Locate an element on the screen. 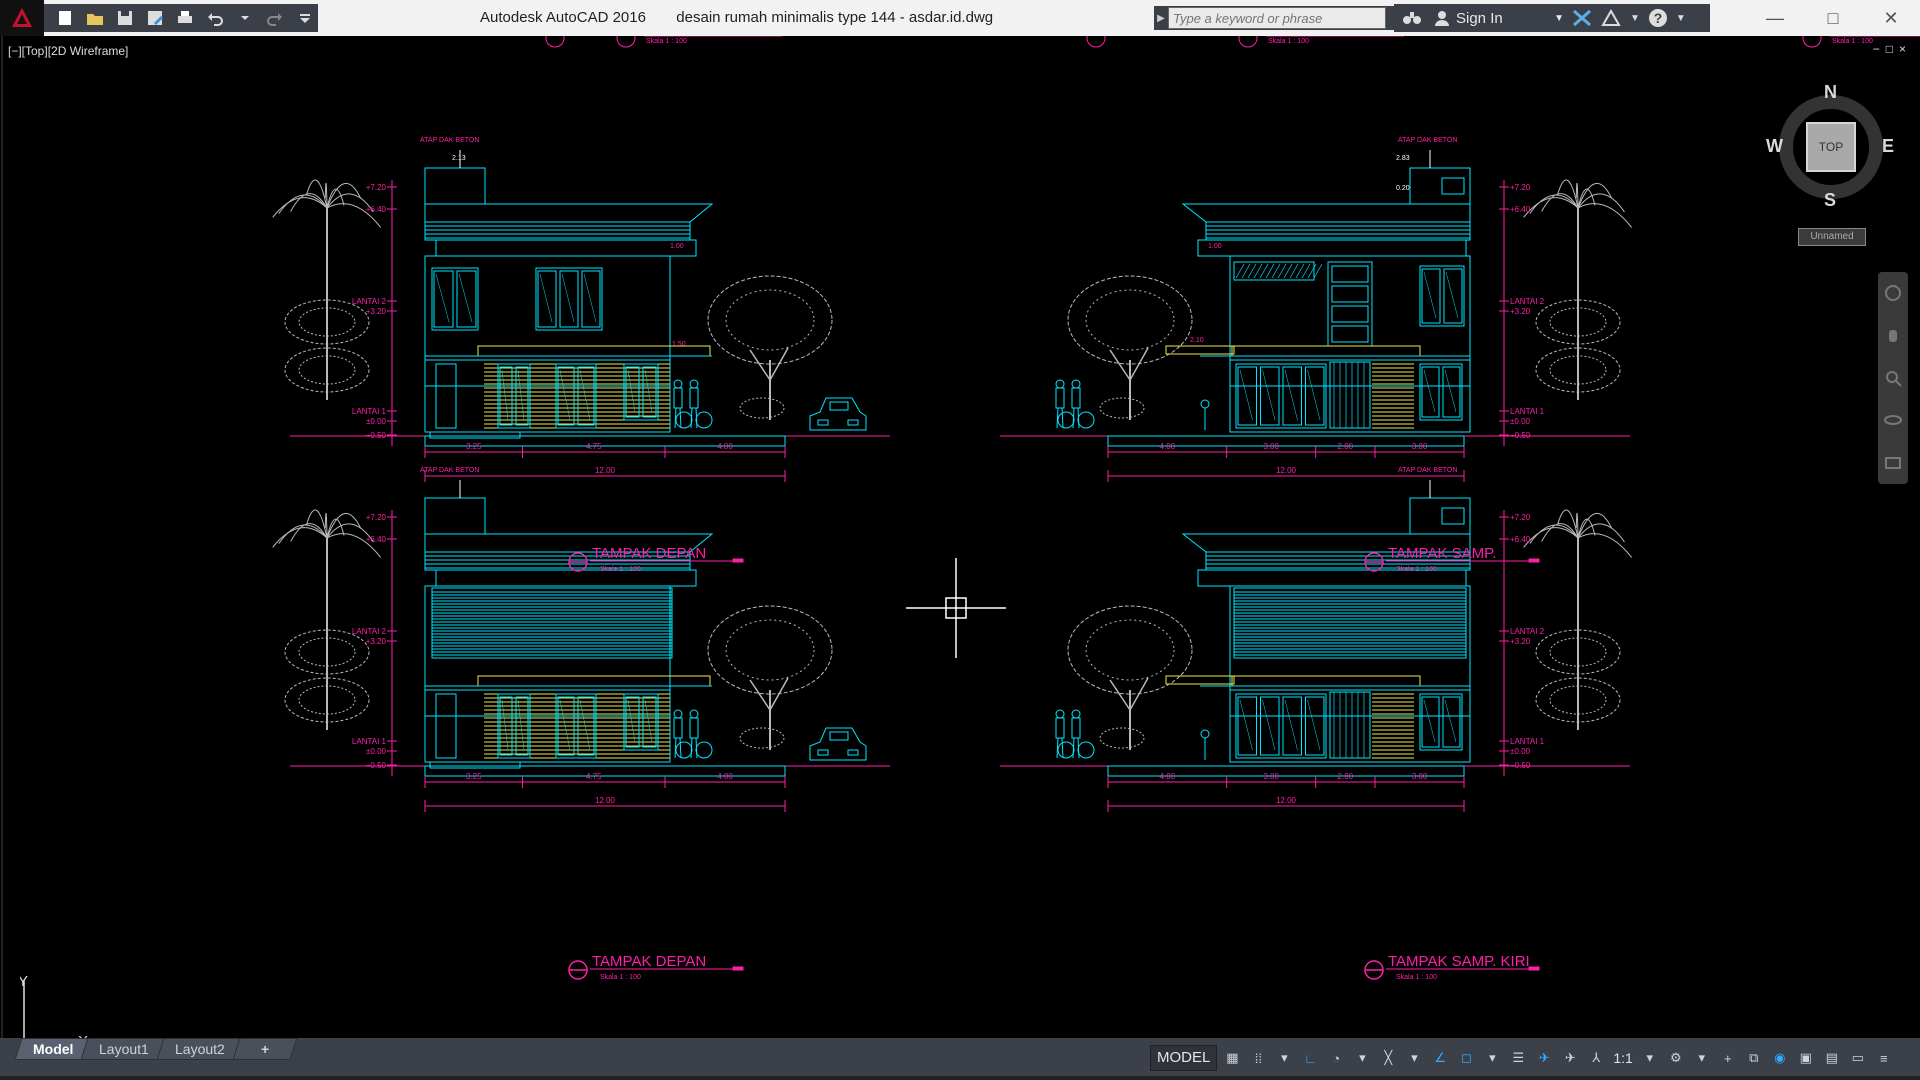 The width and height of the screenshot is (1920, 1080). level-label: LANTAI 2 is located at coordinates (369, 301).